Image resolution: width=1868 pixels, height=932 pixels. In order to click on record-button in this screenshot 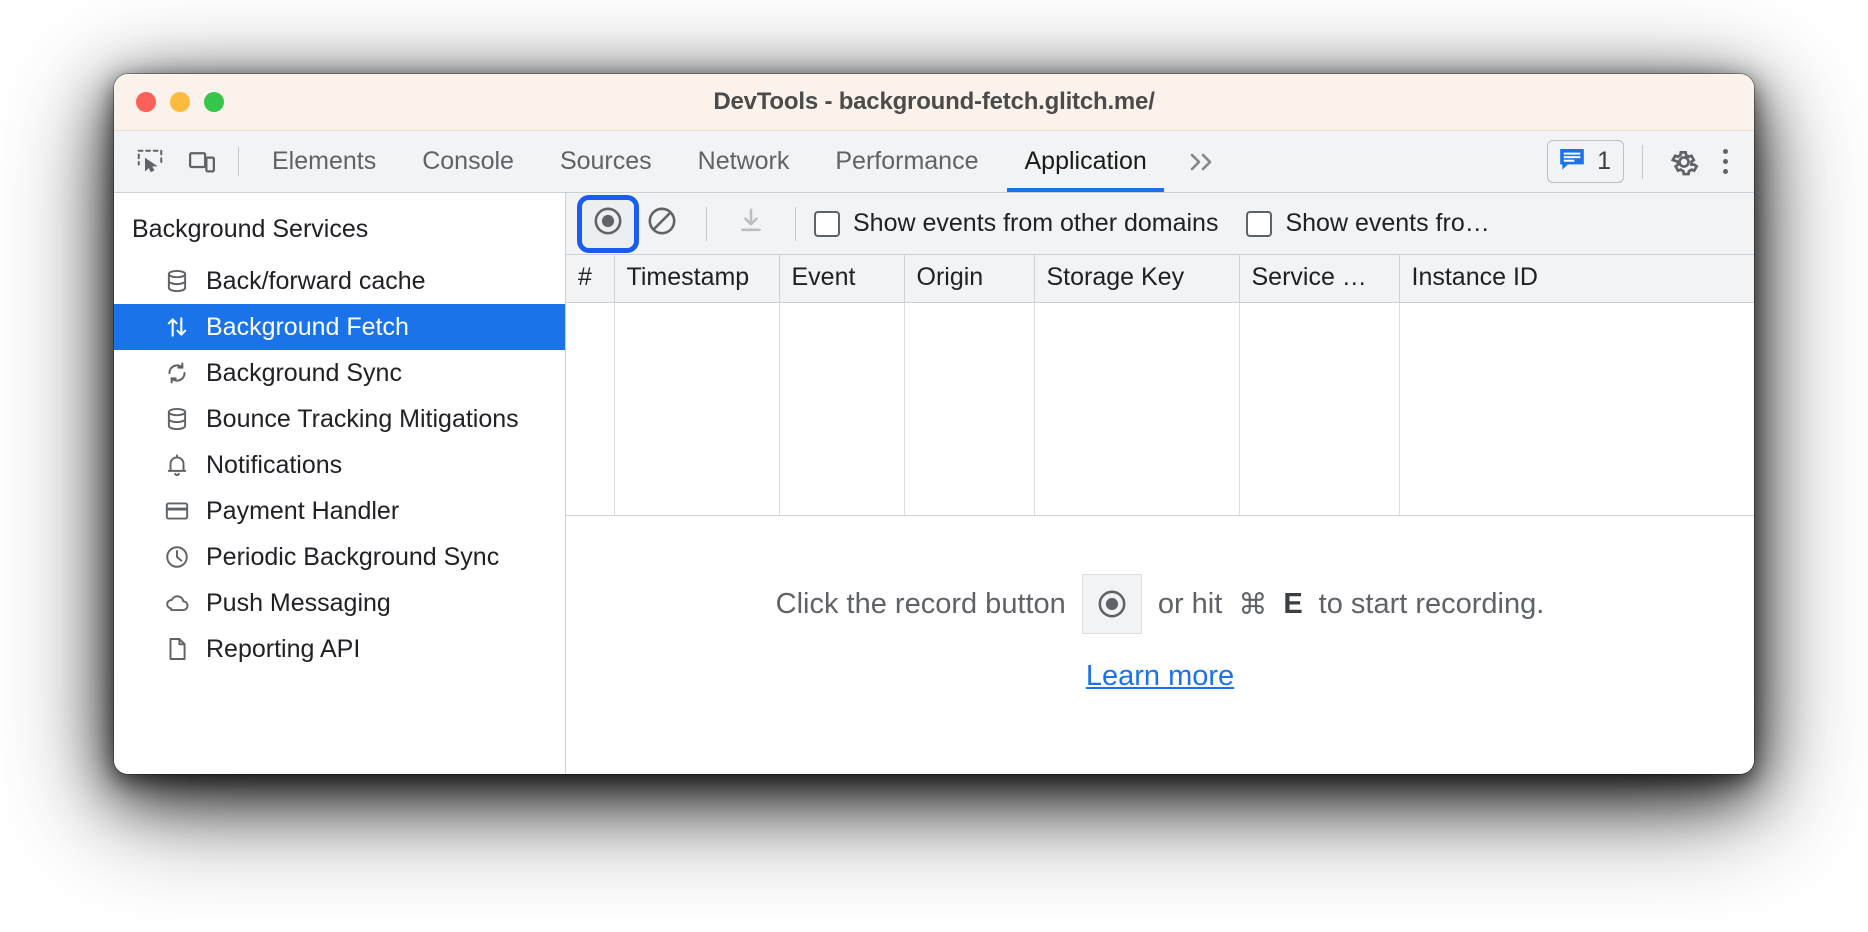, I will do `click(608, 223)`.